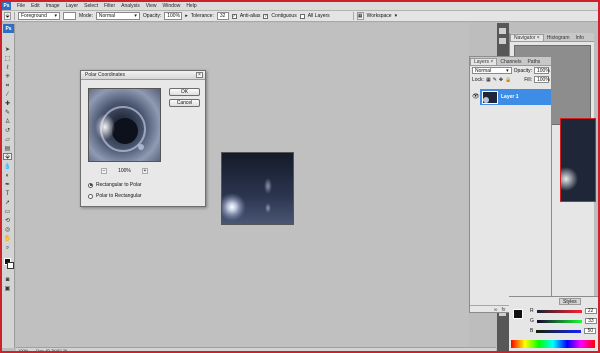 The height and width of the screenshot is (353, 600). I want to click on layer-style-icon: fx, so click(503, 310).